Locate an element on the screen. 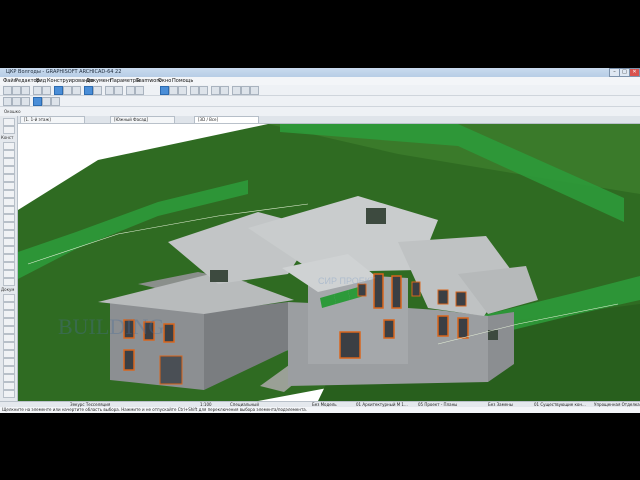 The width and height of the screenshot is (640, 480). multiply-icon is located at coordinates (55, 101).